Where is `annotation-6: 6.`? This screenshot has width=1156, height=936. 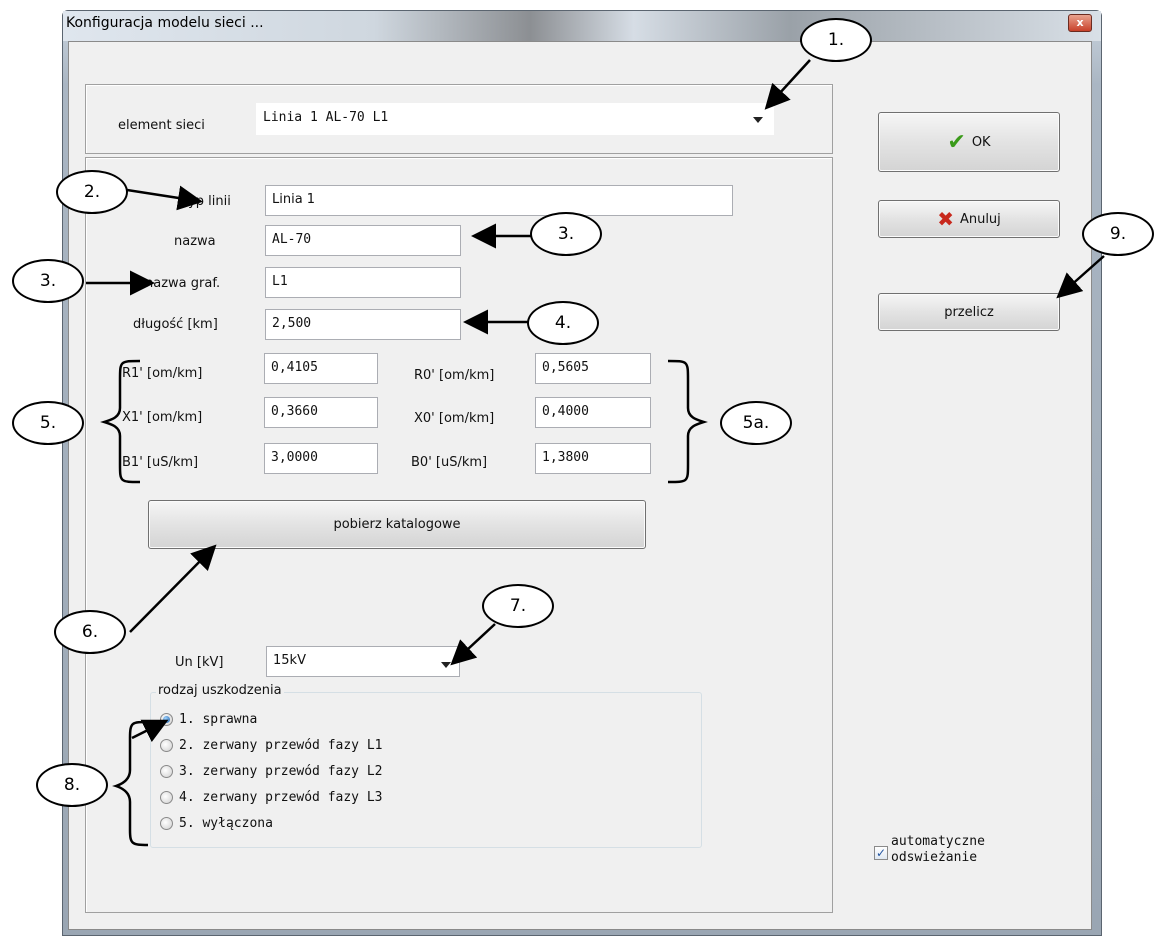 annotation-6: 6. is located at coordinates (90, 632).